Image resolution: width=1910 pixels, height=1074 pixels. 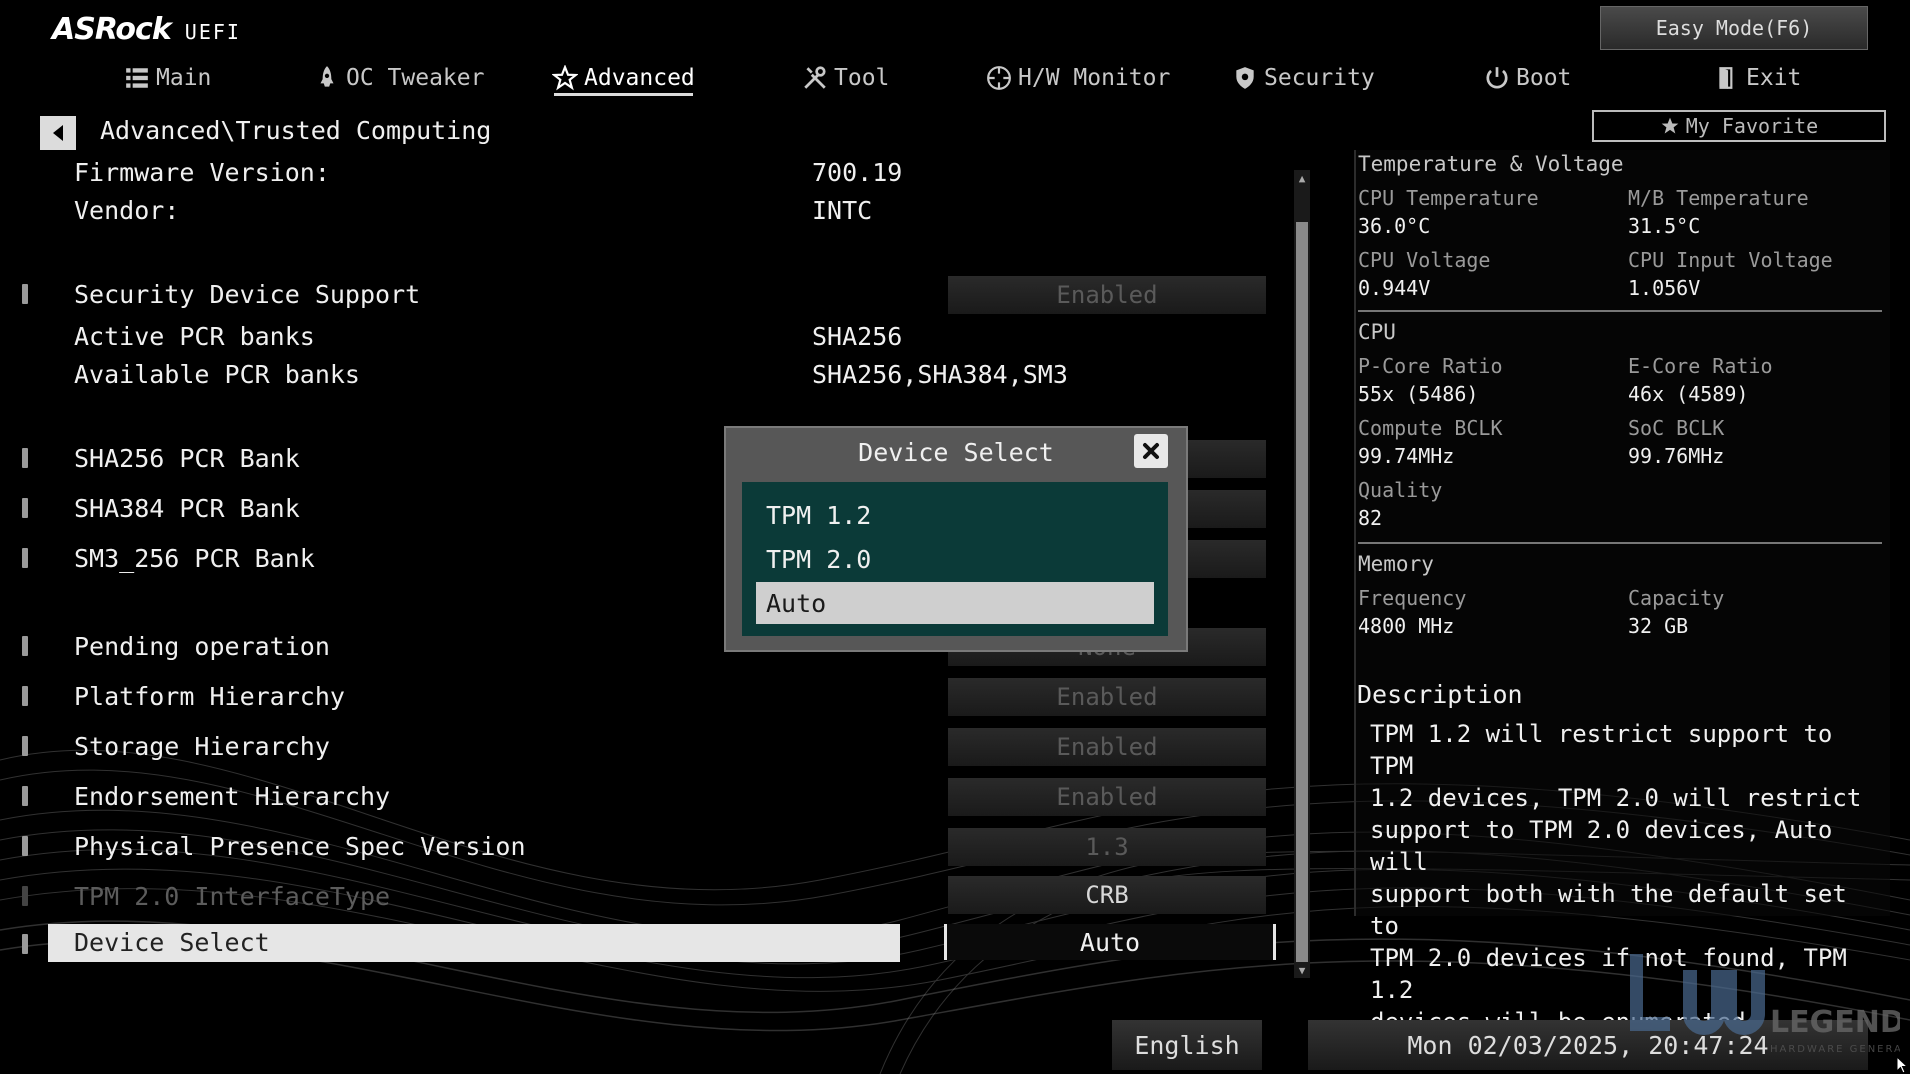 What do you see at coordinates (1107, 747) in the screenshot?
I see `storage-hierarchy-value: Enabled` at bounding box center [1107, 747].